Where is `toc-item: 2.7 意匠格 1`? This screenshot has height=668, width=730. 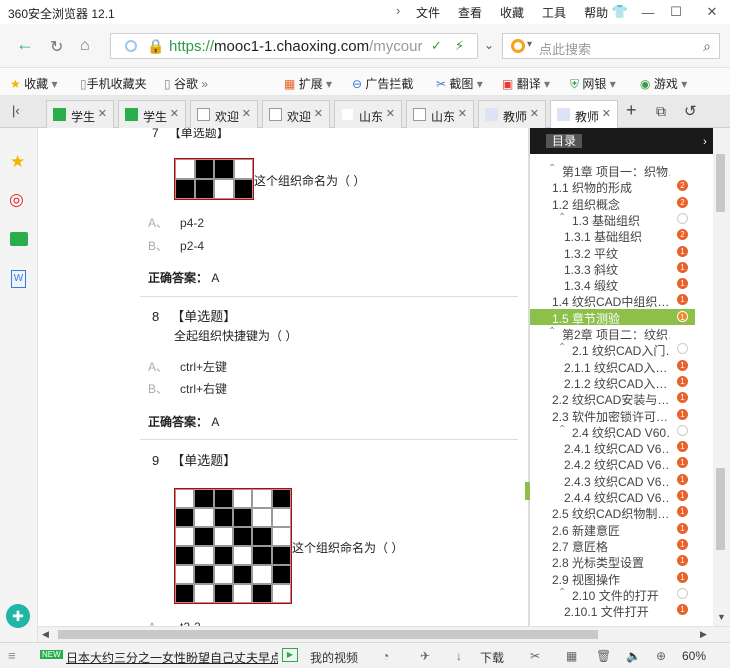 toc-item: 2.7 意匠格 1 is located at coordinates (612, 545).